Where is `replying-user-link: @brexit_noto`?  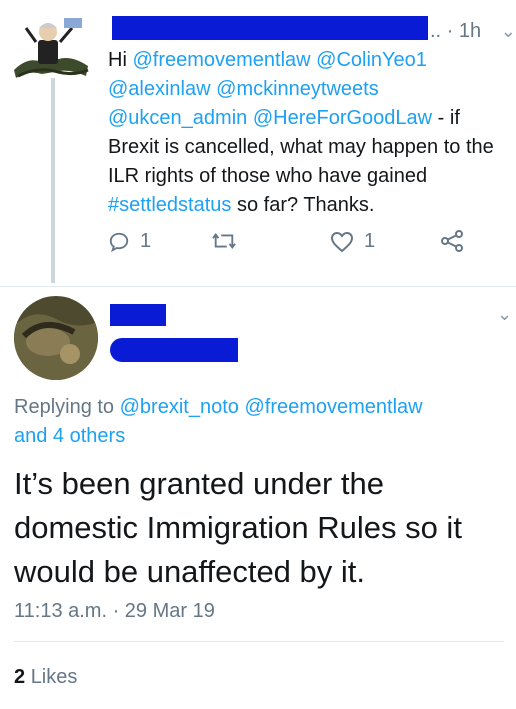 replying-user-link: @brexit_noto is located at coordinates (179, 407).